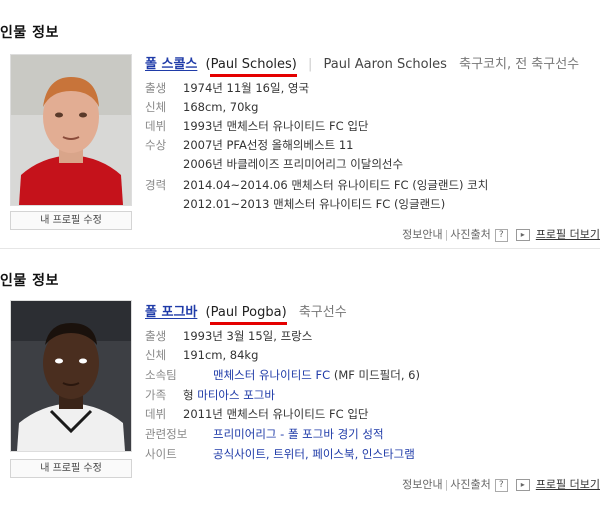 This screenshot has width=600, height=511. I want to click on info-row-career-2: 2012.01~2013 맨체스터 유나이티드 FC (잉글랜드), so click(314, 204).